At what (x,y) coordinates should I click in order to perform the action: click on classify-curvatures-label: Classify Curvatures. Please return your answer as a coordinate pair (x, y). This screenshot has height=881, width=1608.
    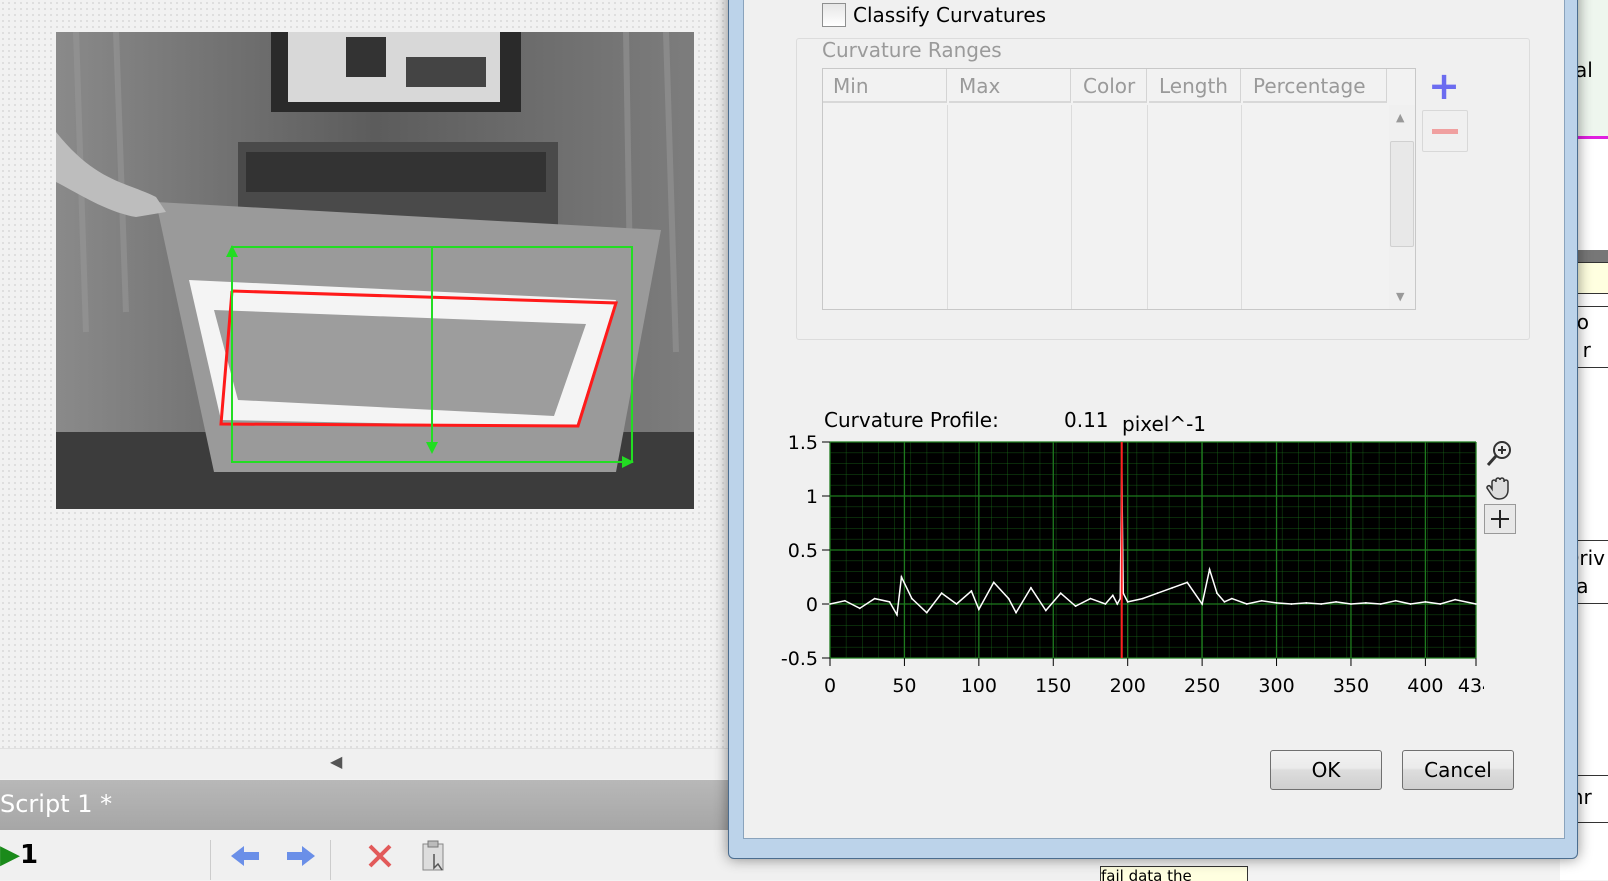
    Looking at the image, I should click on (950, 15).